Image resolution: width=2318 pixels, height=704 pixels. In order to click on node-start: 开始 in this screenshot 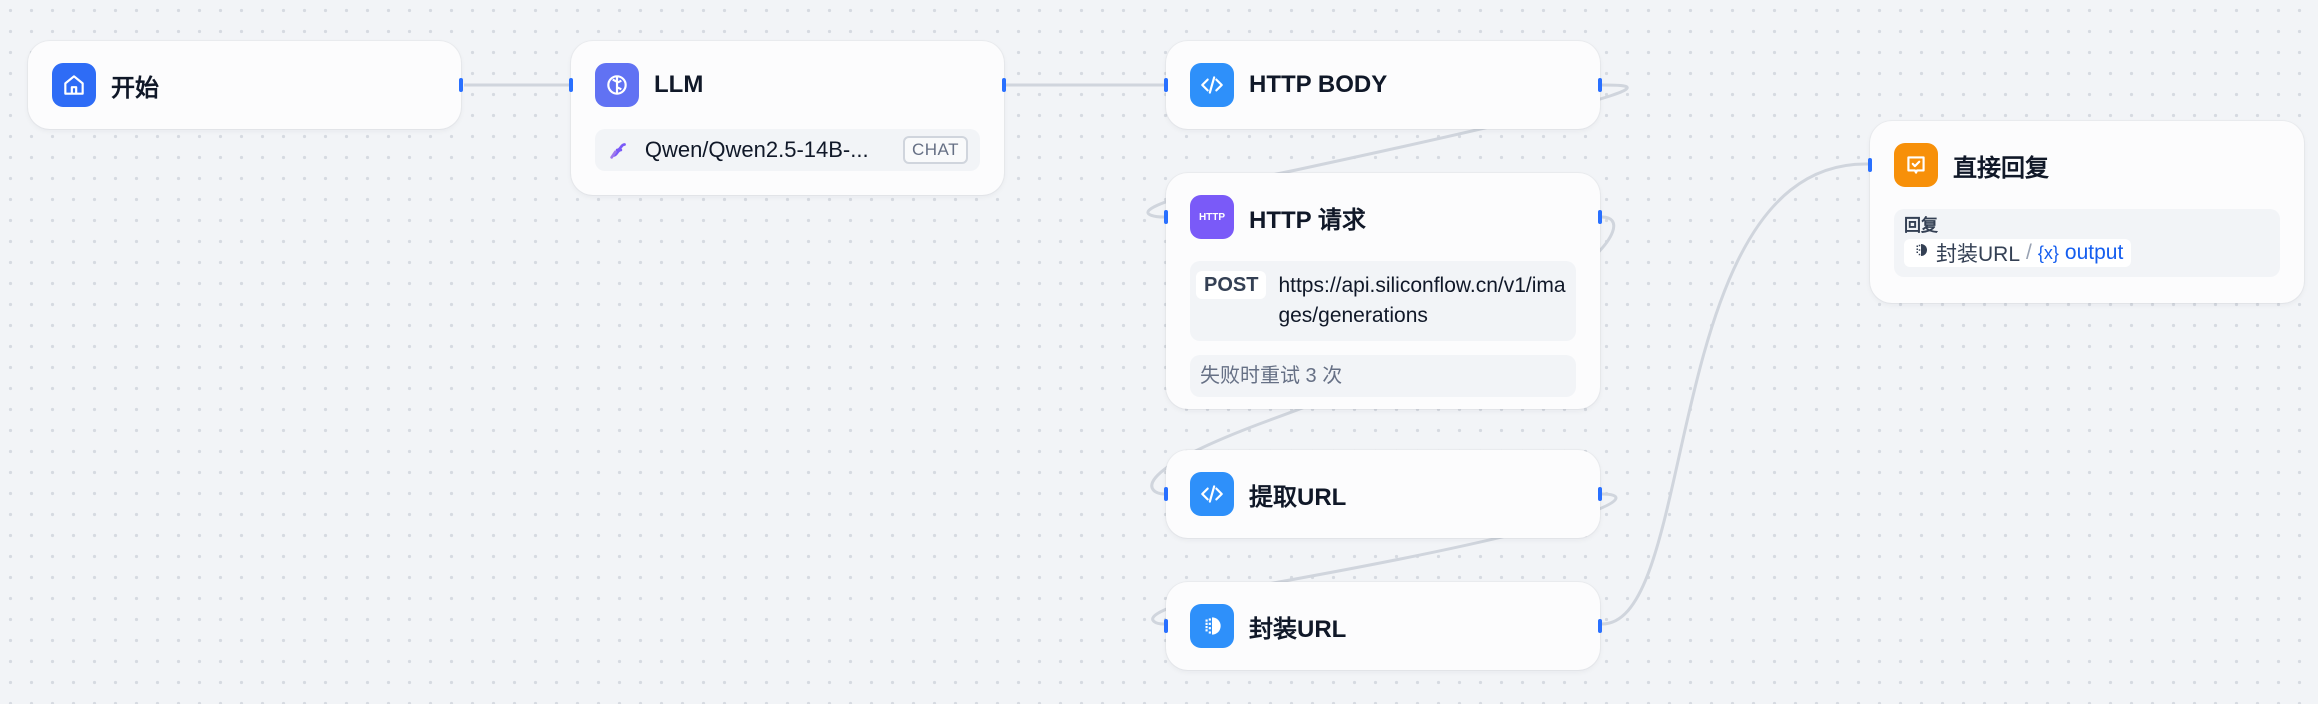, I will do `click(245, 85)`.